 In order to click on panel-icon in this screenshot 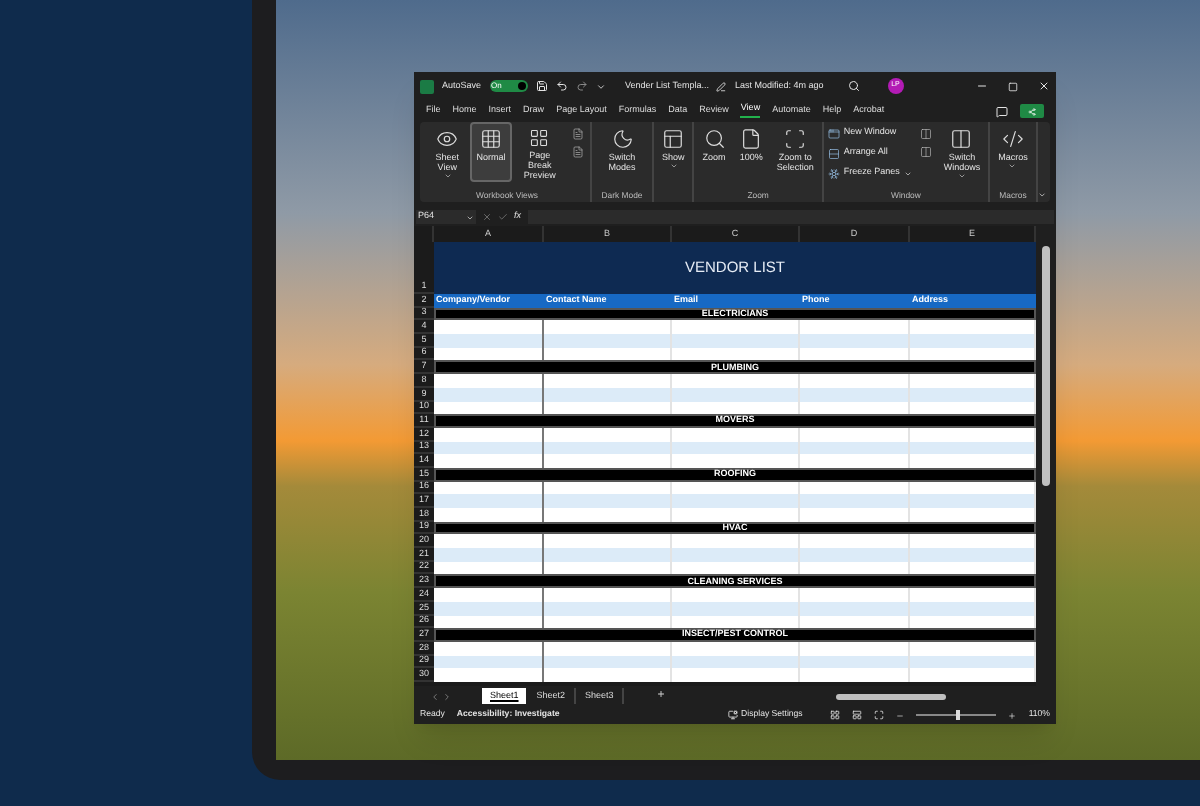, I will do `click(673, 139)`.